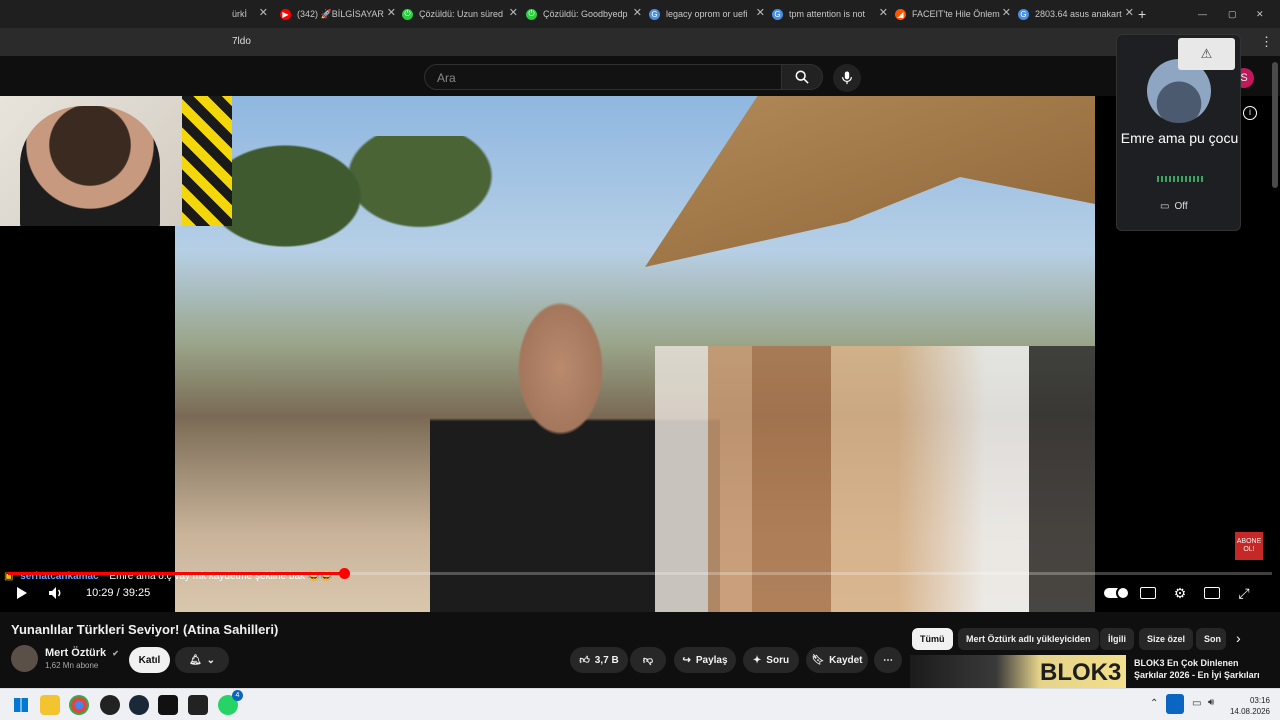  I want to click on sparkle-icon: ✦, so click(757, 660).